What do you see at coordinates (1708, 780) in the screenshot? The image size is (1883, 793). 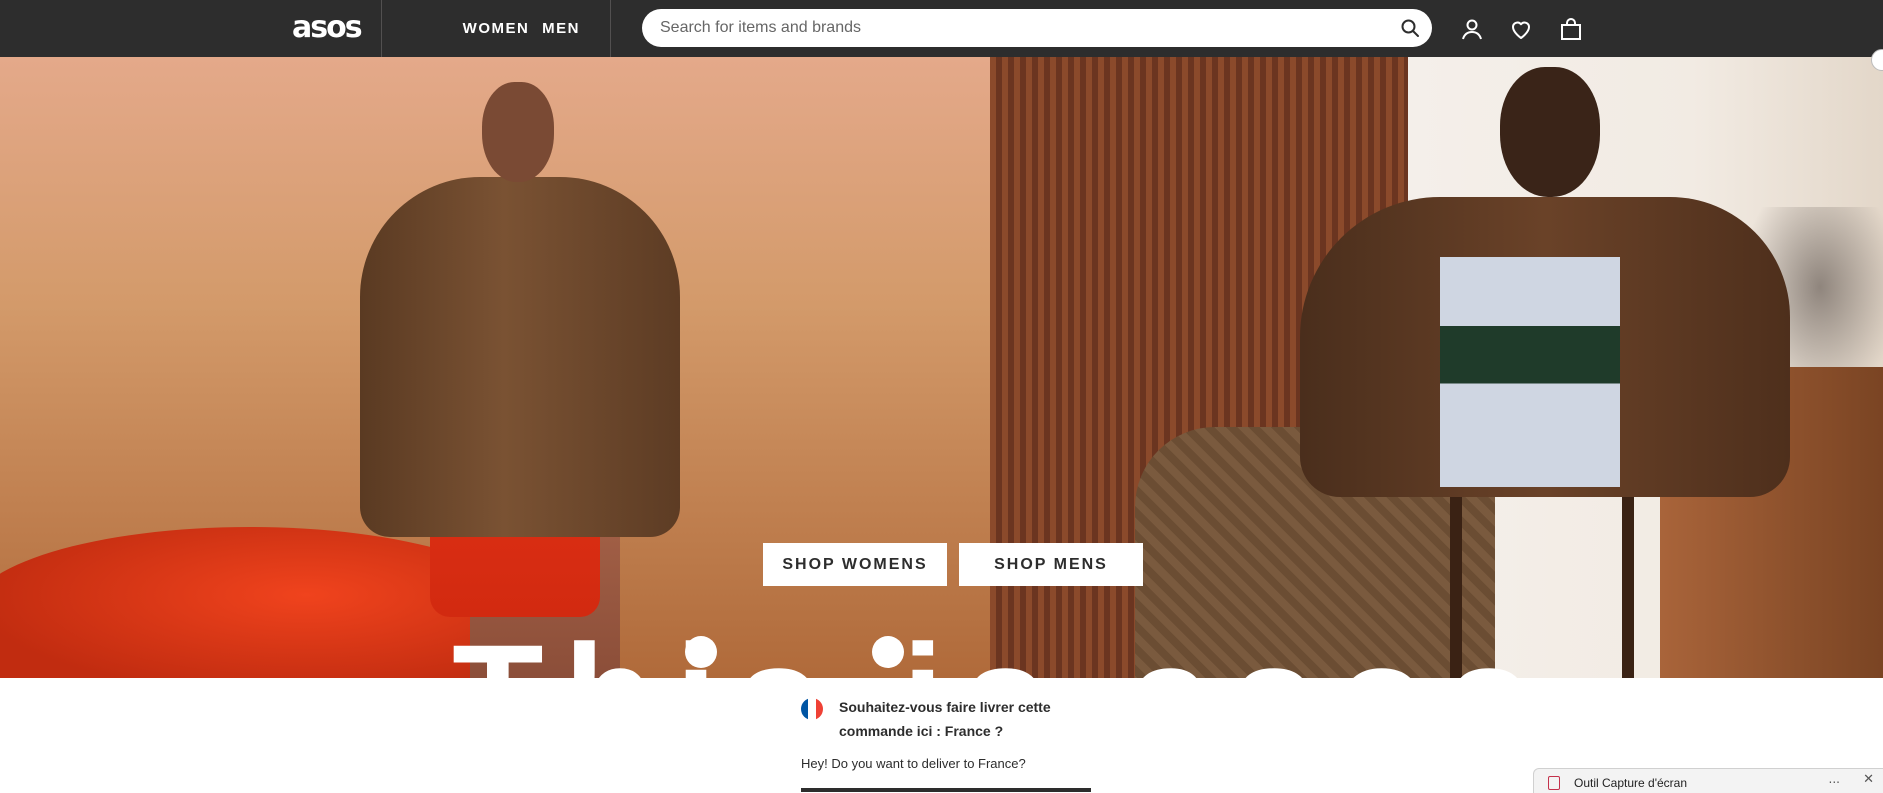 I see `snipping-tool-notification: Outil Capture d'écran ... ✕` at bounding box center [1708, 780].